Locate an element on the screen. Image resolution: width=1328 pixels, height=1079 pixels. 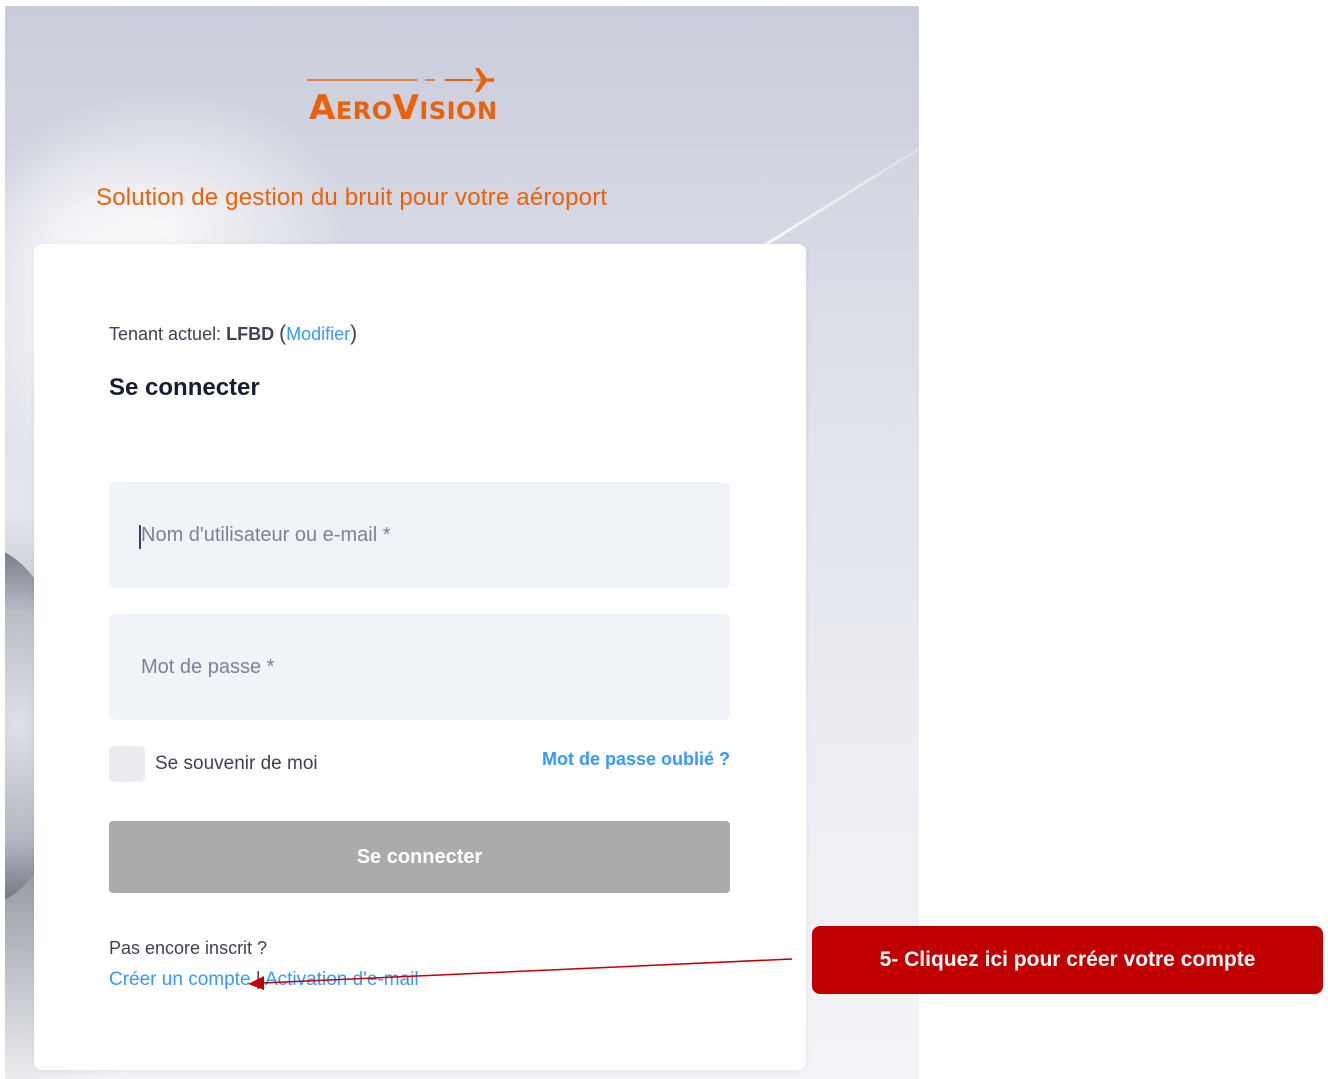
tenant-change-link: Modifier is located at coordinates (318, 334).